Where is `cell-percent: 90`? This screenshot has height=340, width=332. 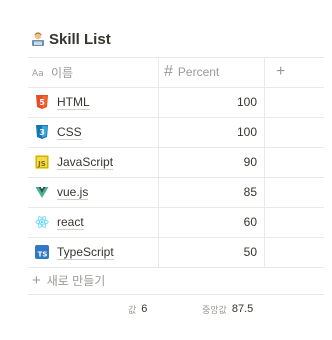 cell-percent: 90 is located at coordinates (211, 162).